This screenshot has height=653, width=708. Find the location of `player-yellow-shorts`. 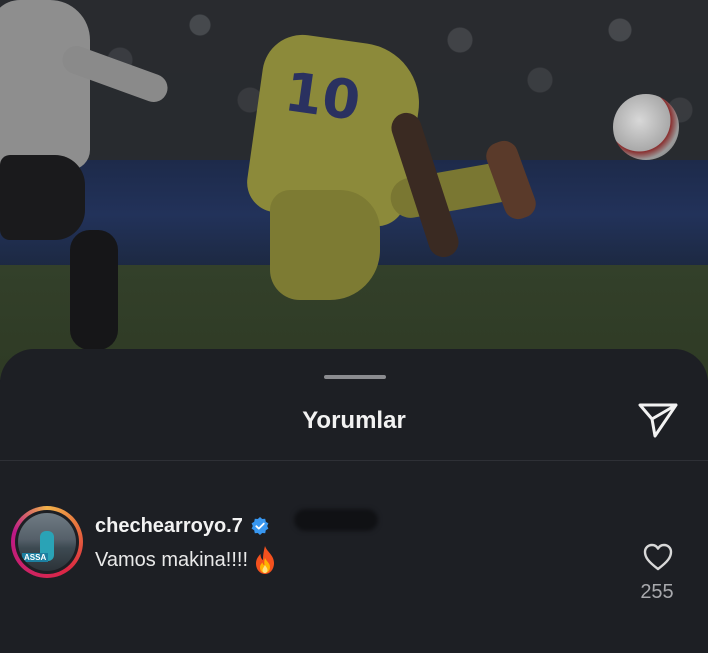

player-yellow-shorts is located at coordinates (325, 245).